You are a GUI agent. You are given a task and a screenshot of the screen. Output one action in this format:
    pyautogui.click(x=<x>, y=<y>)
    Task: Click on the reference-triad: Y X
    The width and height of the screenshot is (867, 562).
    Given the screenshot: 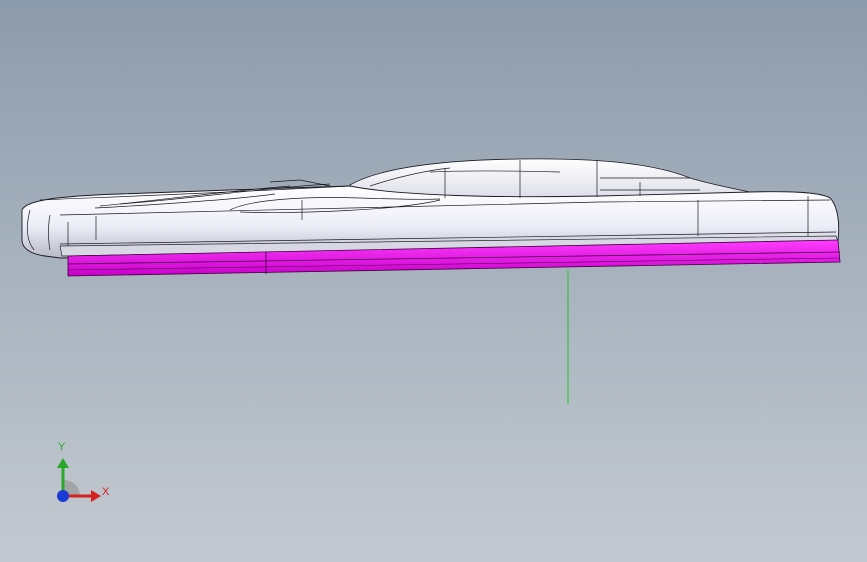 What is the action you would take?
    pyautogui.click(x=83, y=475)
    